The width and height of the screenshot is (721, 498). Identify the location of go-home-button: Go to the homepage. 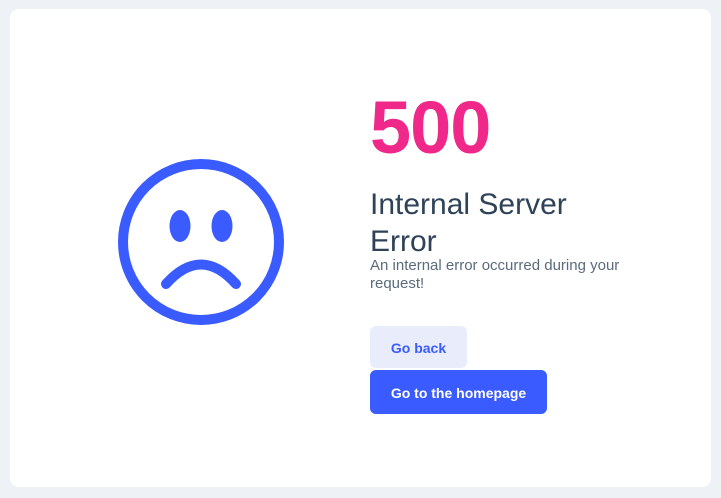
(458, 392).